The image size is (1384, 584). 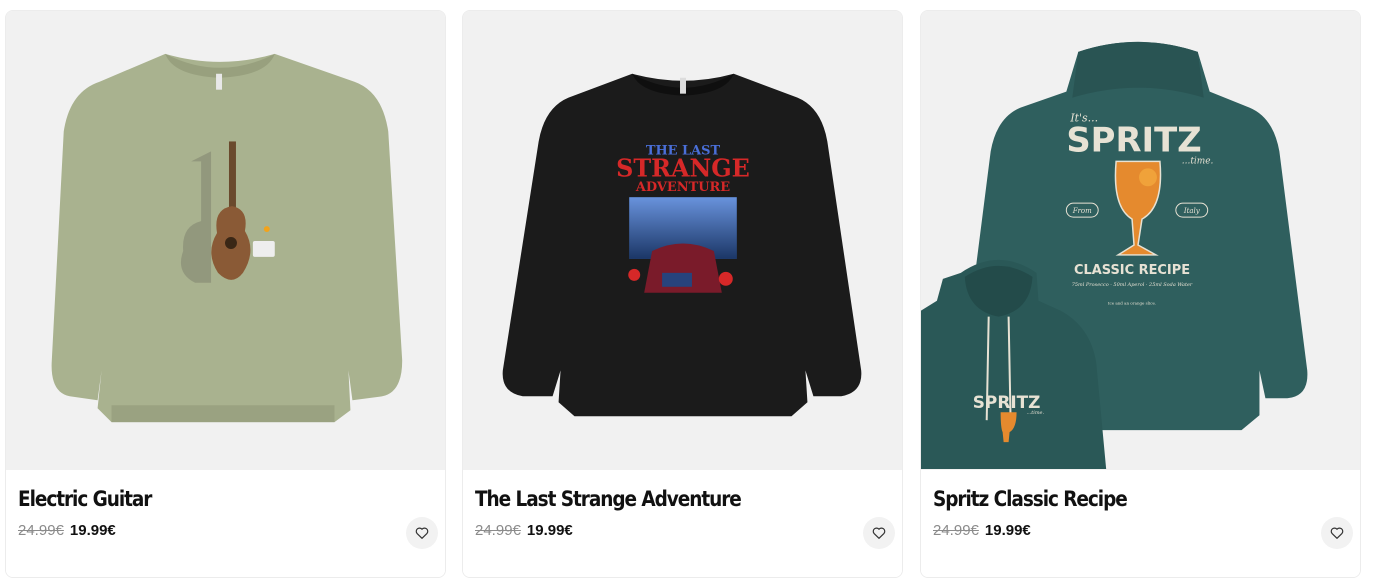 What do you see at coordinates (608, 499) in the screenshot?
I see `product-title: The Last Strange Adventure` at bounding box center [608, 499].